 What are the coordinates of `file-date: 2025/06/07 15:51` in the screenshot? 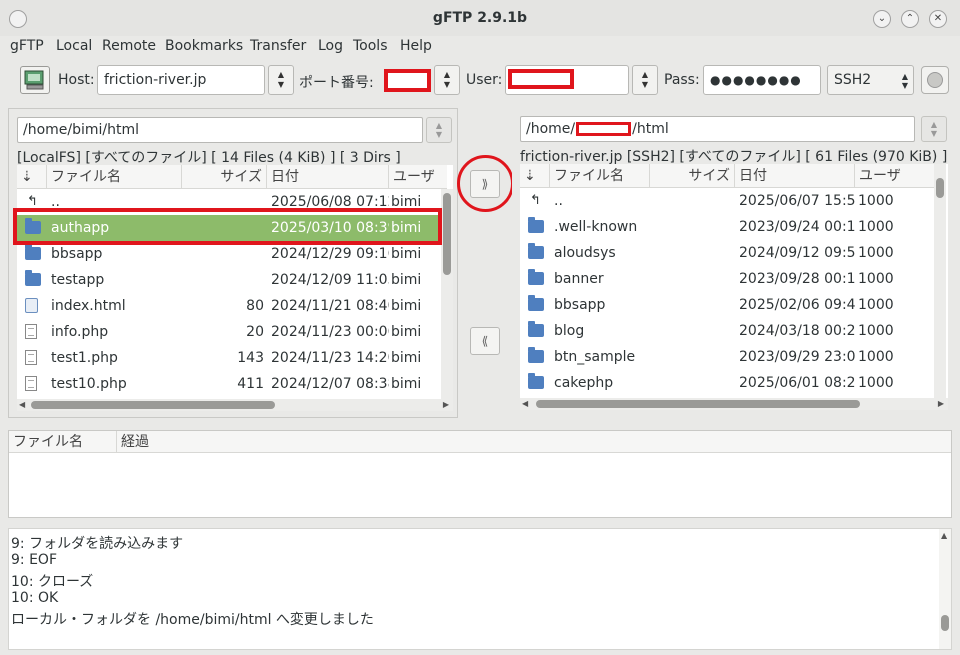 It's located at (797, 201).